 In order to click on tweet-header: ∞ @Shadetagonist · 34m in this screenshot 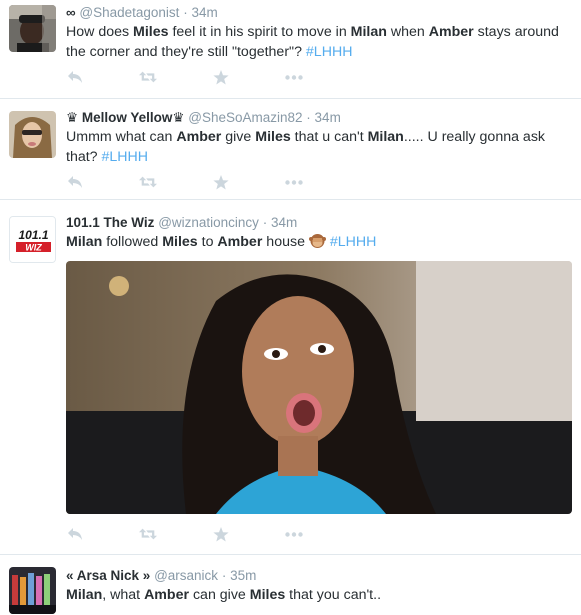, I will do `click(317, 13)`.